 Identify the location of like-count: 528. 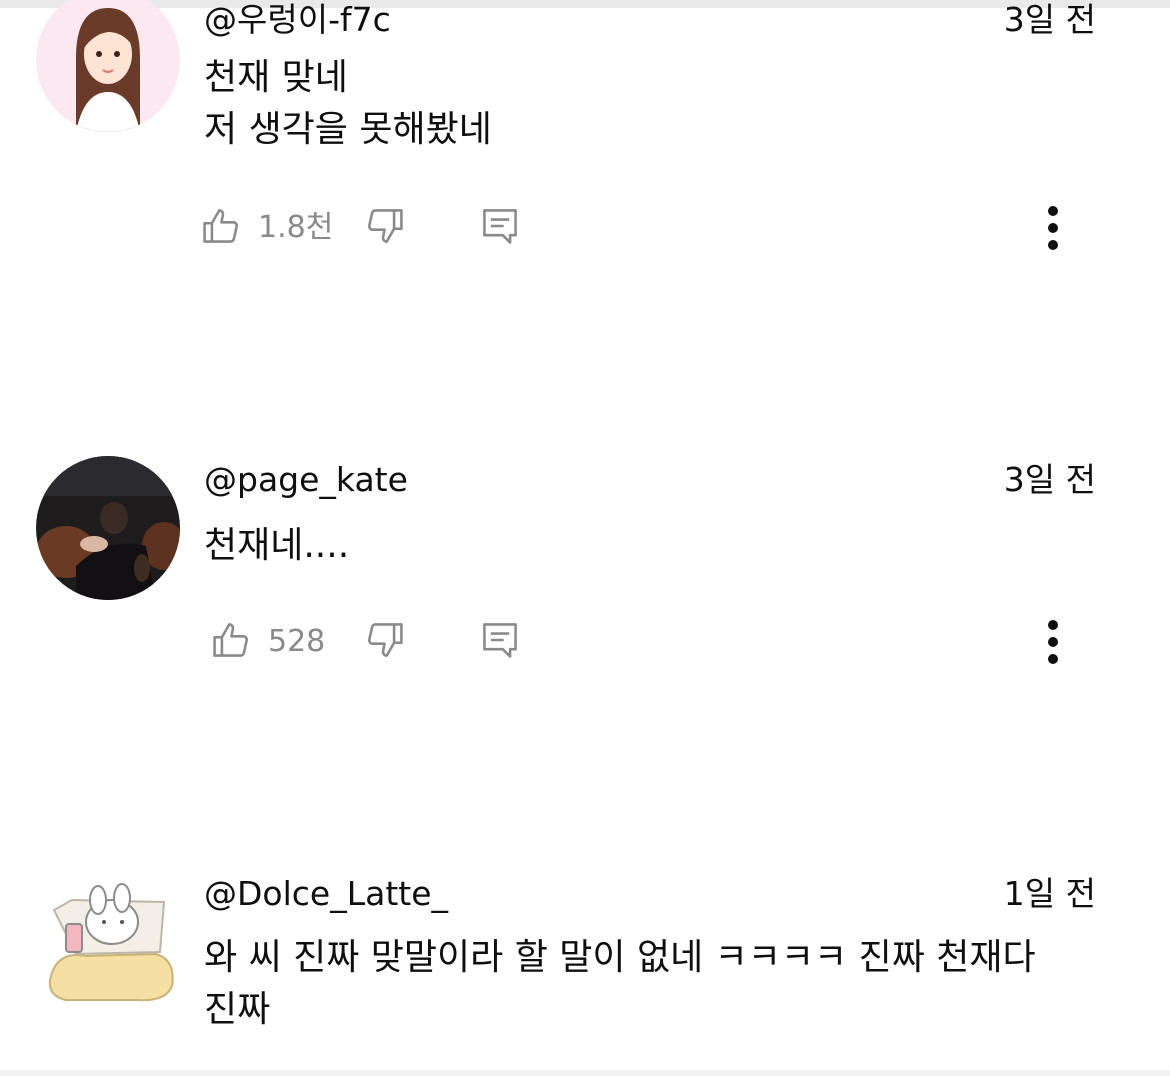
(297, 641).